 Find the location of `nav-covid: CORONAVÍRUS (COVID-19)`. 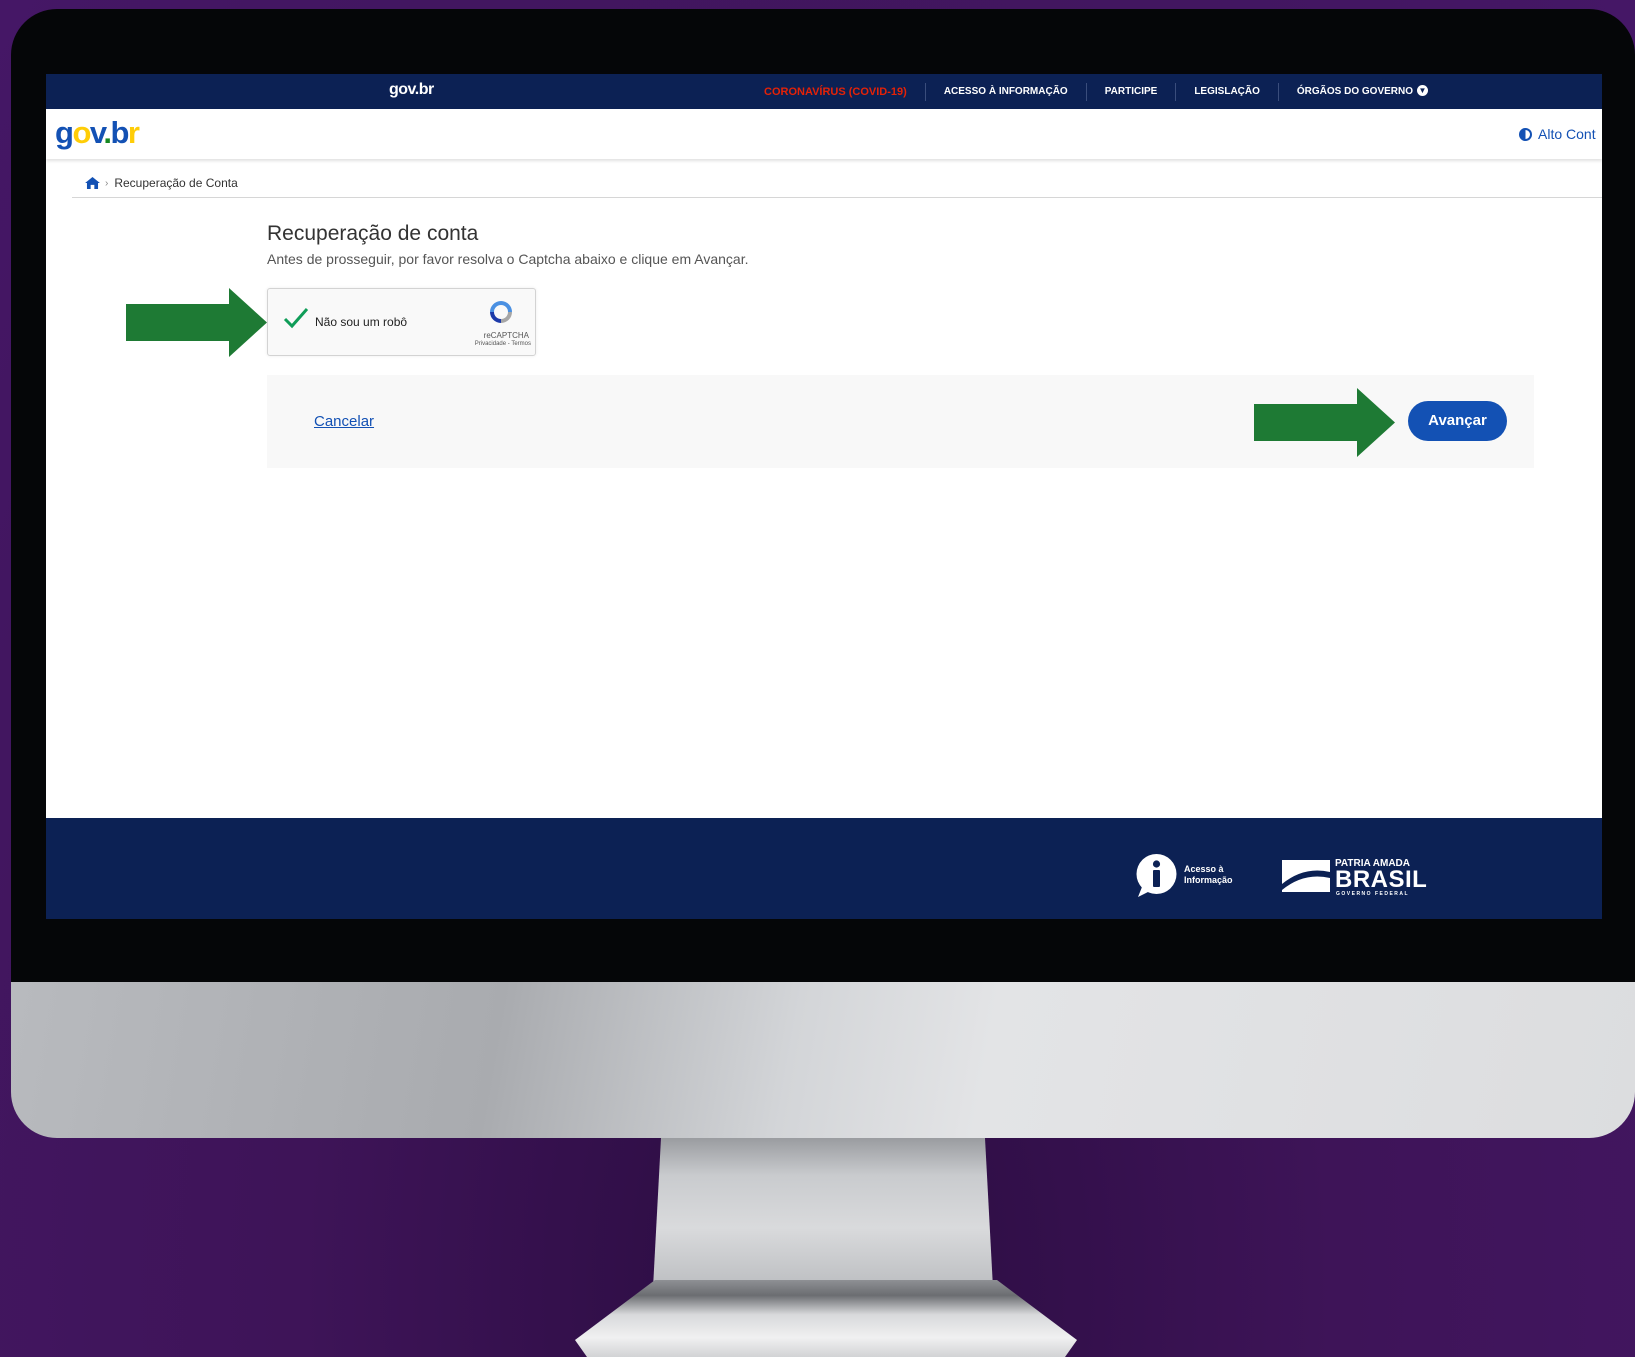

nav-covid: CORONAVÍRUS (COVID-19) is located at coordinates (835, 92).